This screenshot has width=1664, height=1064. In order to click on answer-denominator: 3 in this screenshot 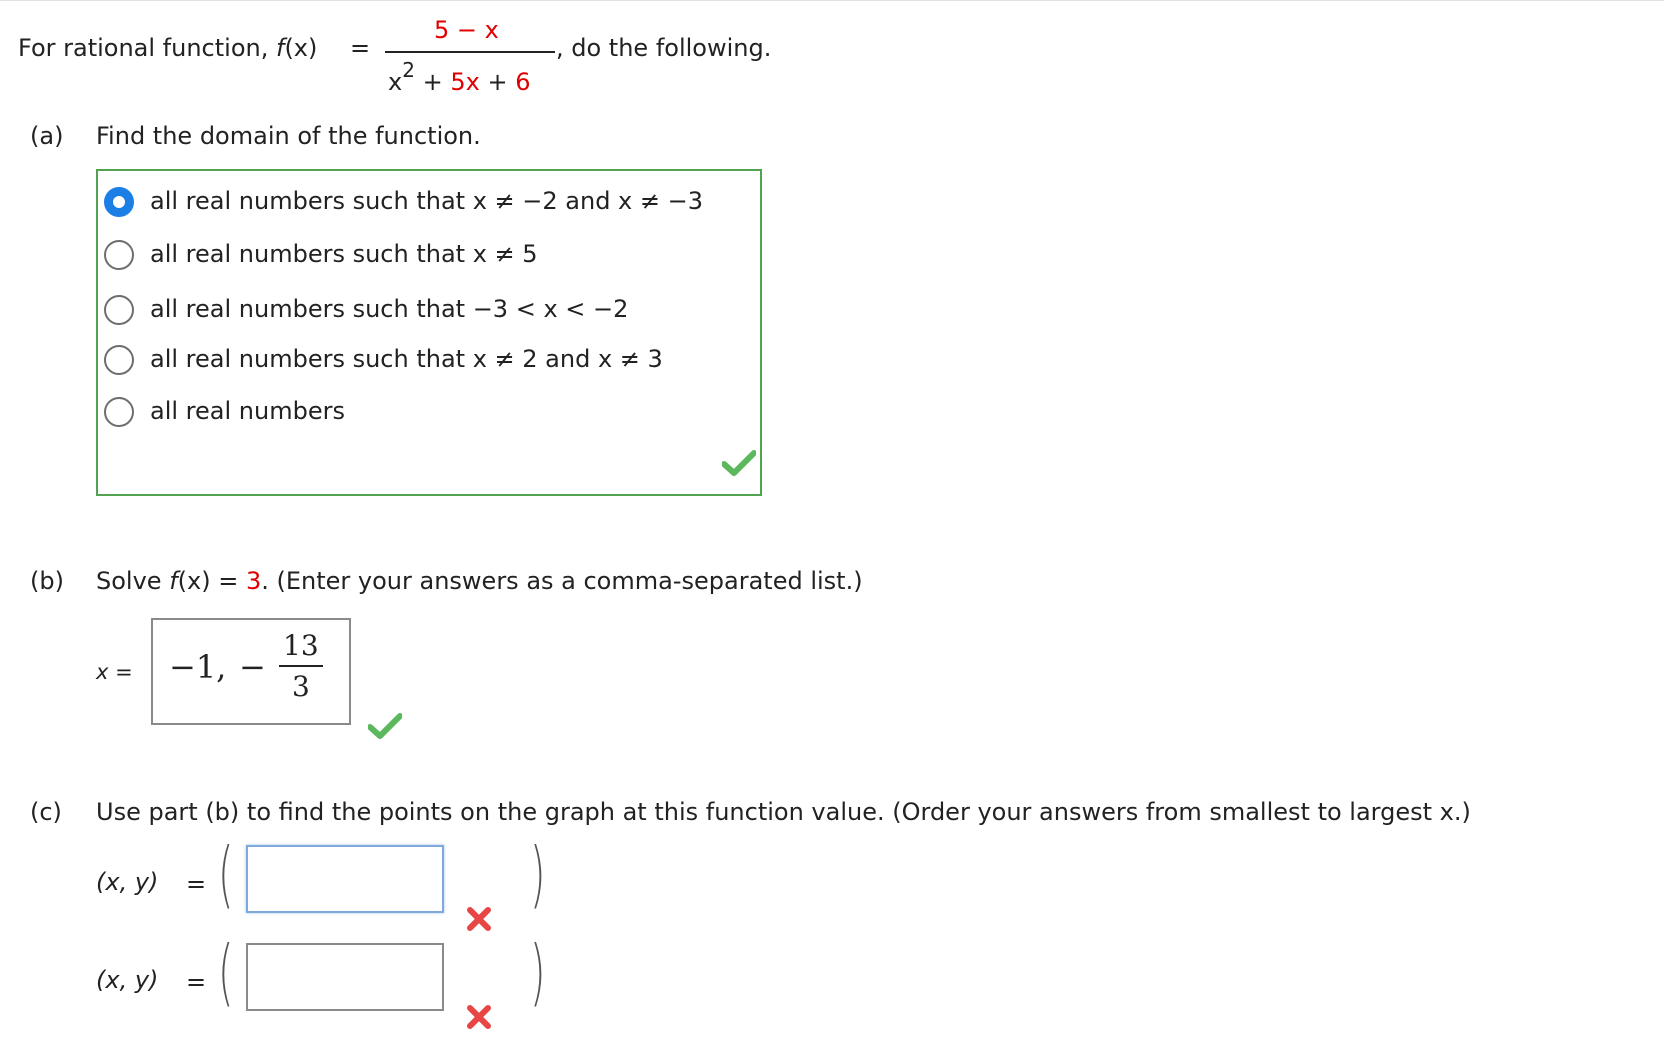, I will do `click(301, 686)`.